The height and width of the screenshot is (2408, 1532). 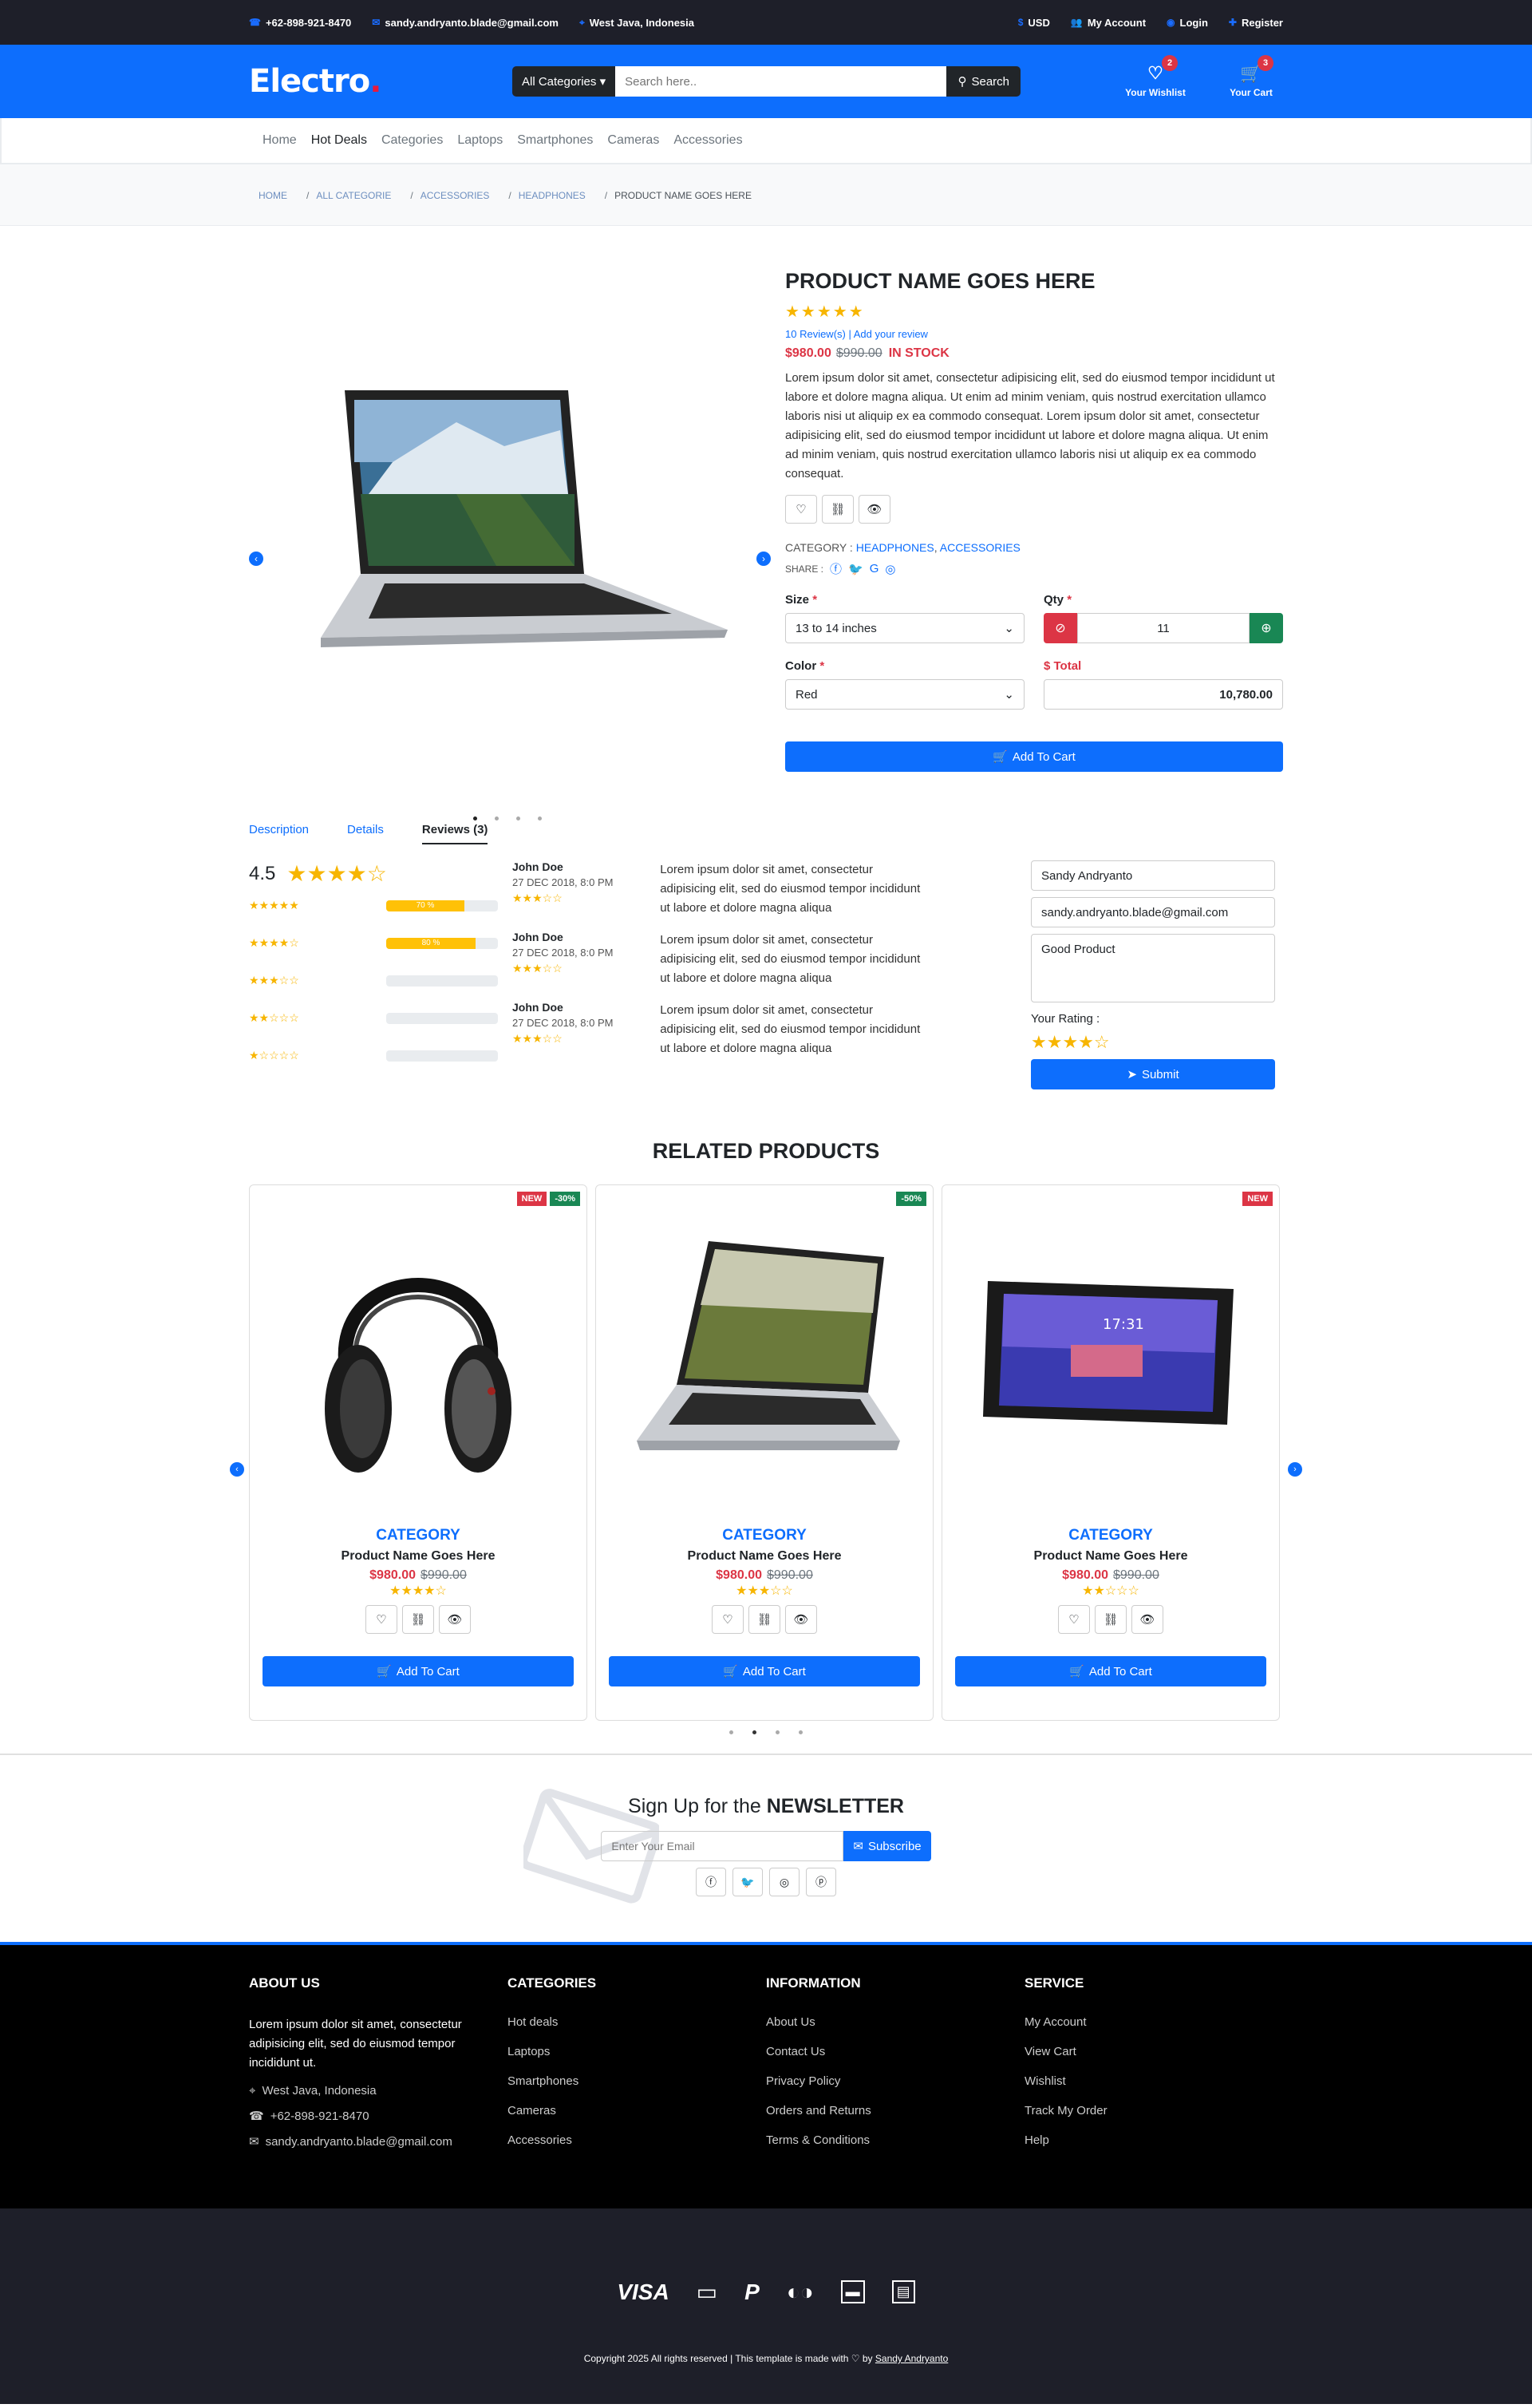 I want to click on review-email-input: sandy.andryanto.blade@gmail.com, so click(x=1153, y=912).